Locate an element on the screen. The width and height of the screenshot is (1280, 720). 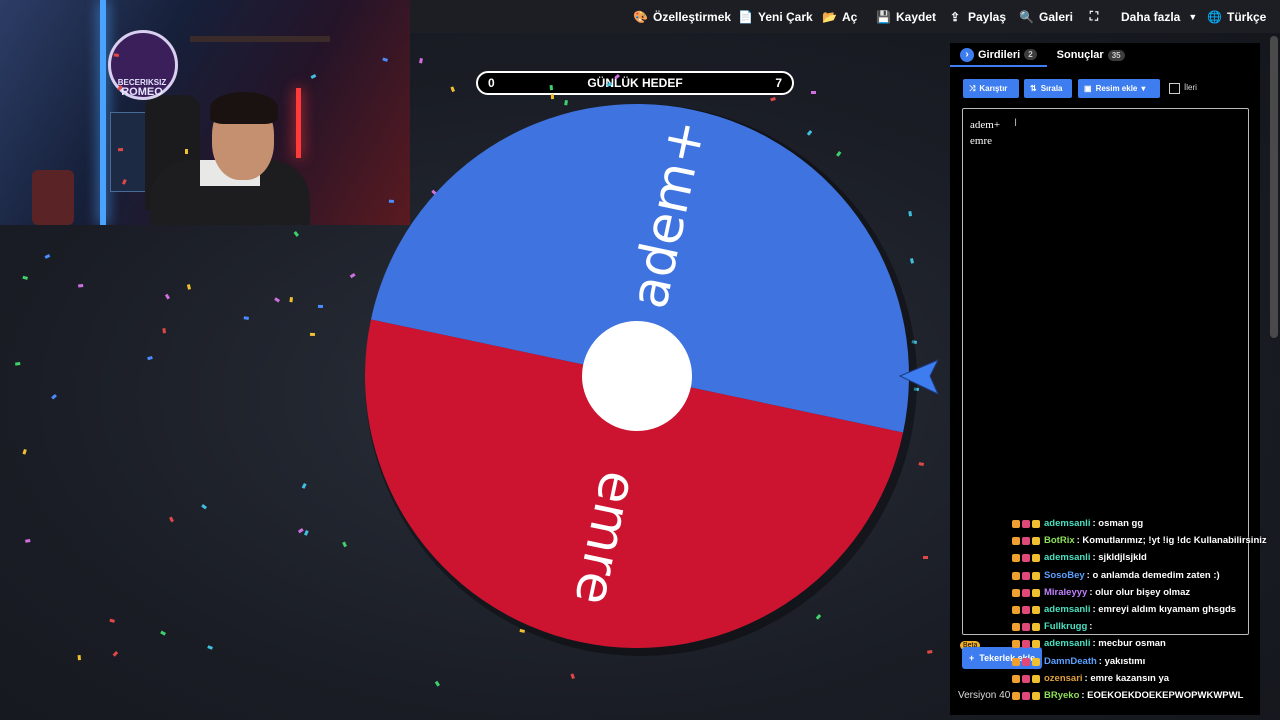
entry-line: emre is located at coordinates (981, 141).